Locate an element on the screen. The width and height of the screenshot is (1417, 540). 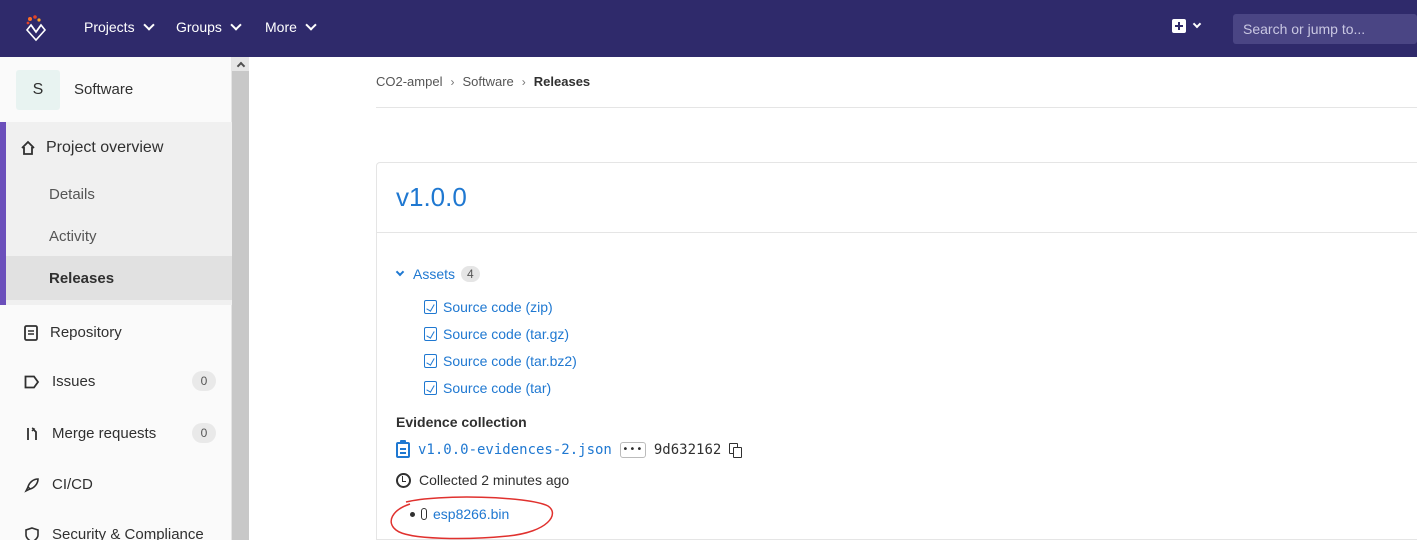
project-avatar: S is located at coordinates (38, 89).